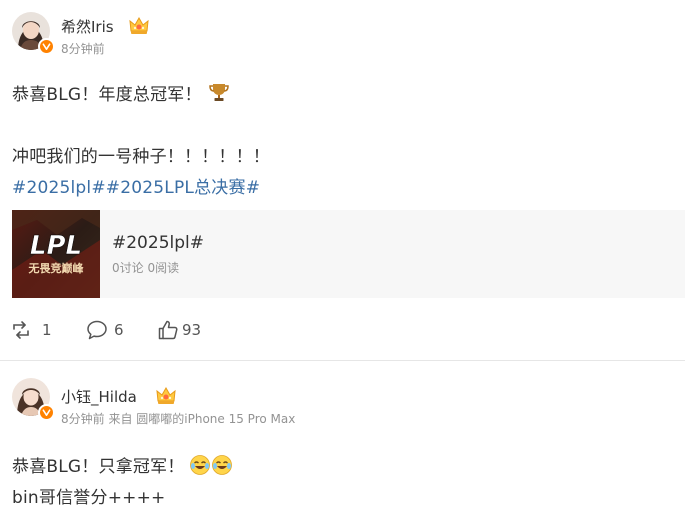  I want to click on like-count: 93, so click(192, 330).